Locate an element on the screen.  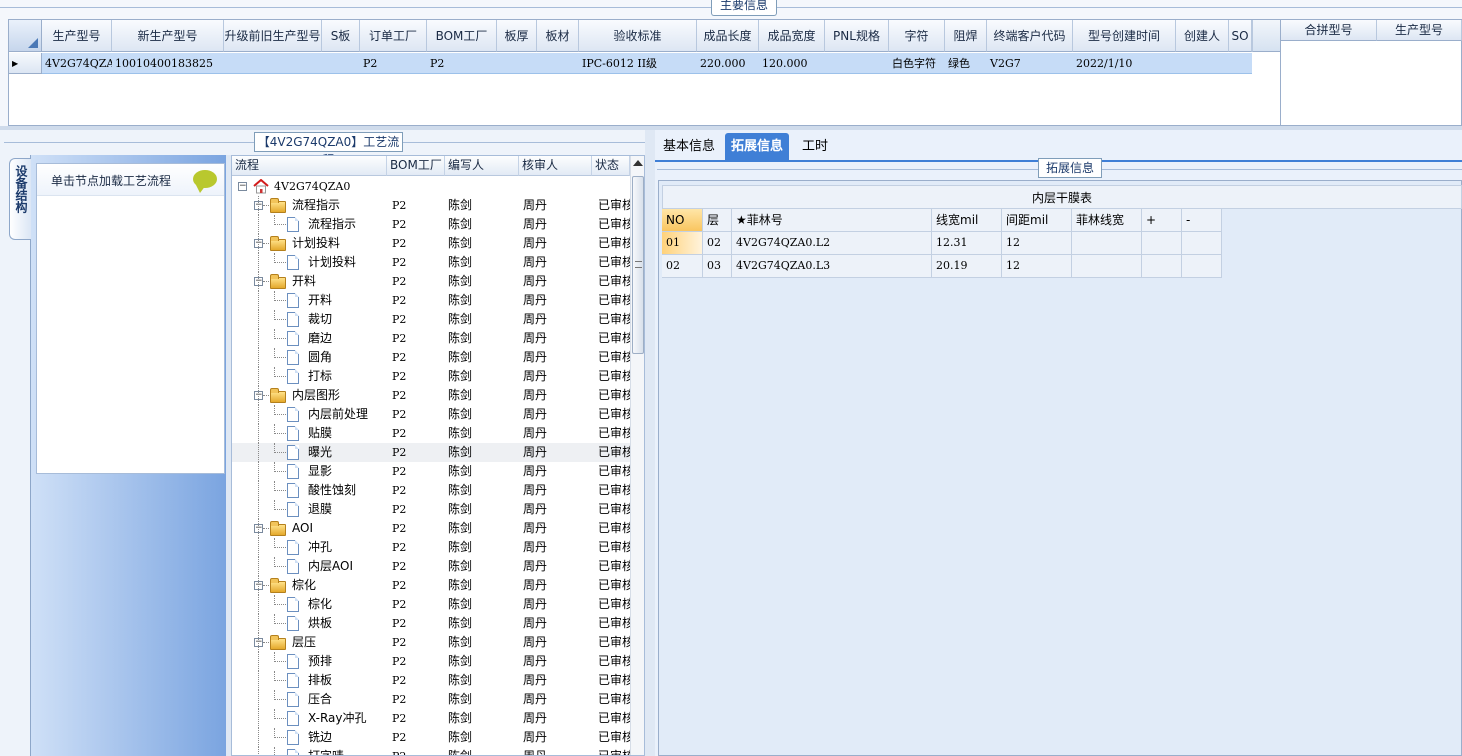
tree-node-label: 磨边 is located at coordinates (347, 338).